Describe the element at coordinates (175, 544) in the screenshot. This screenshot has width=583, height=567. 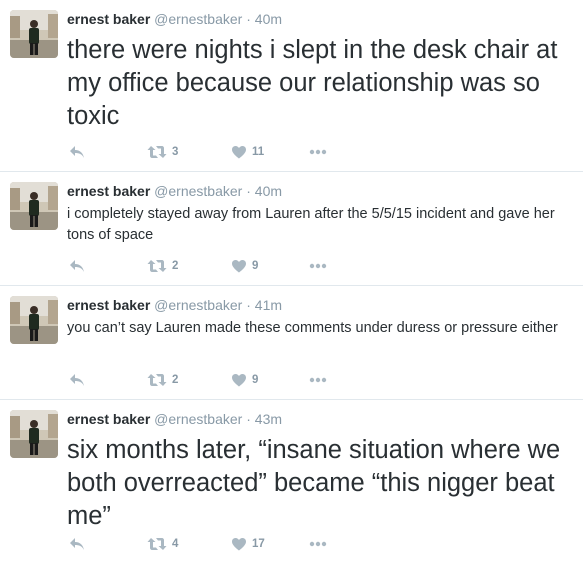
I see `retweet-count: 4` at that location.